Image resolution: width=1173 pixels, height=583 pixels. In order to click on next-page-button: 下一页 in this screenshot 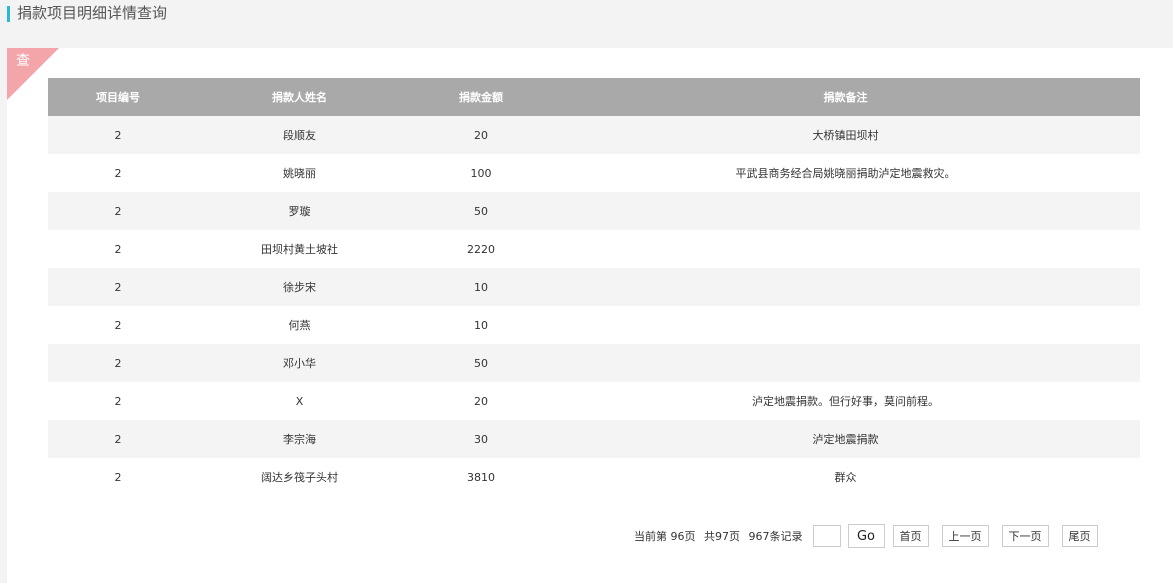, I will do `click(1025, 536)`.